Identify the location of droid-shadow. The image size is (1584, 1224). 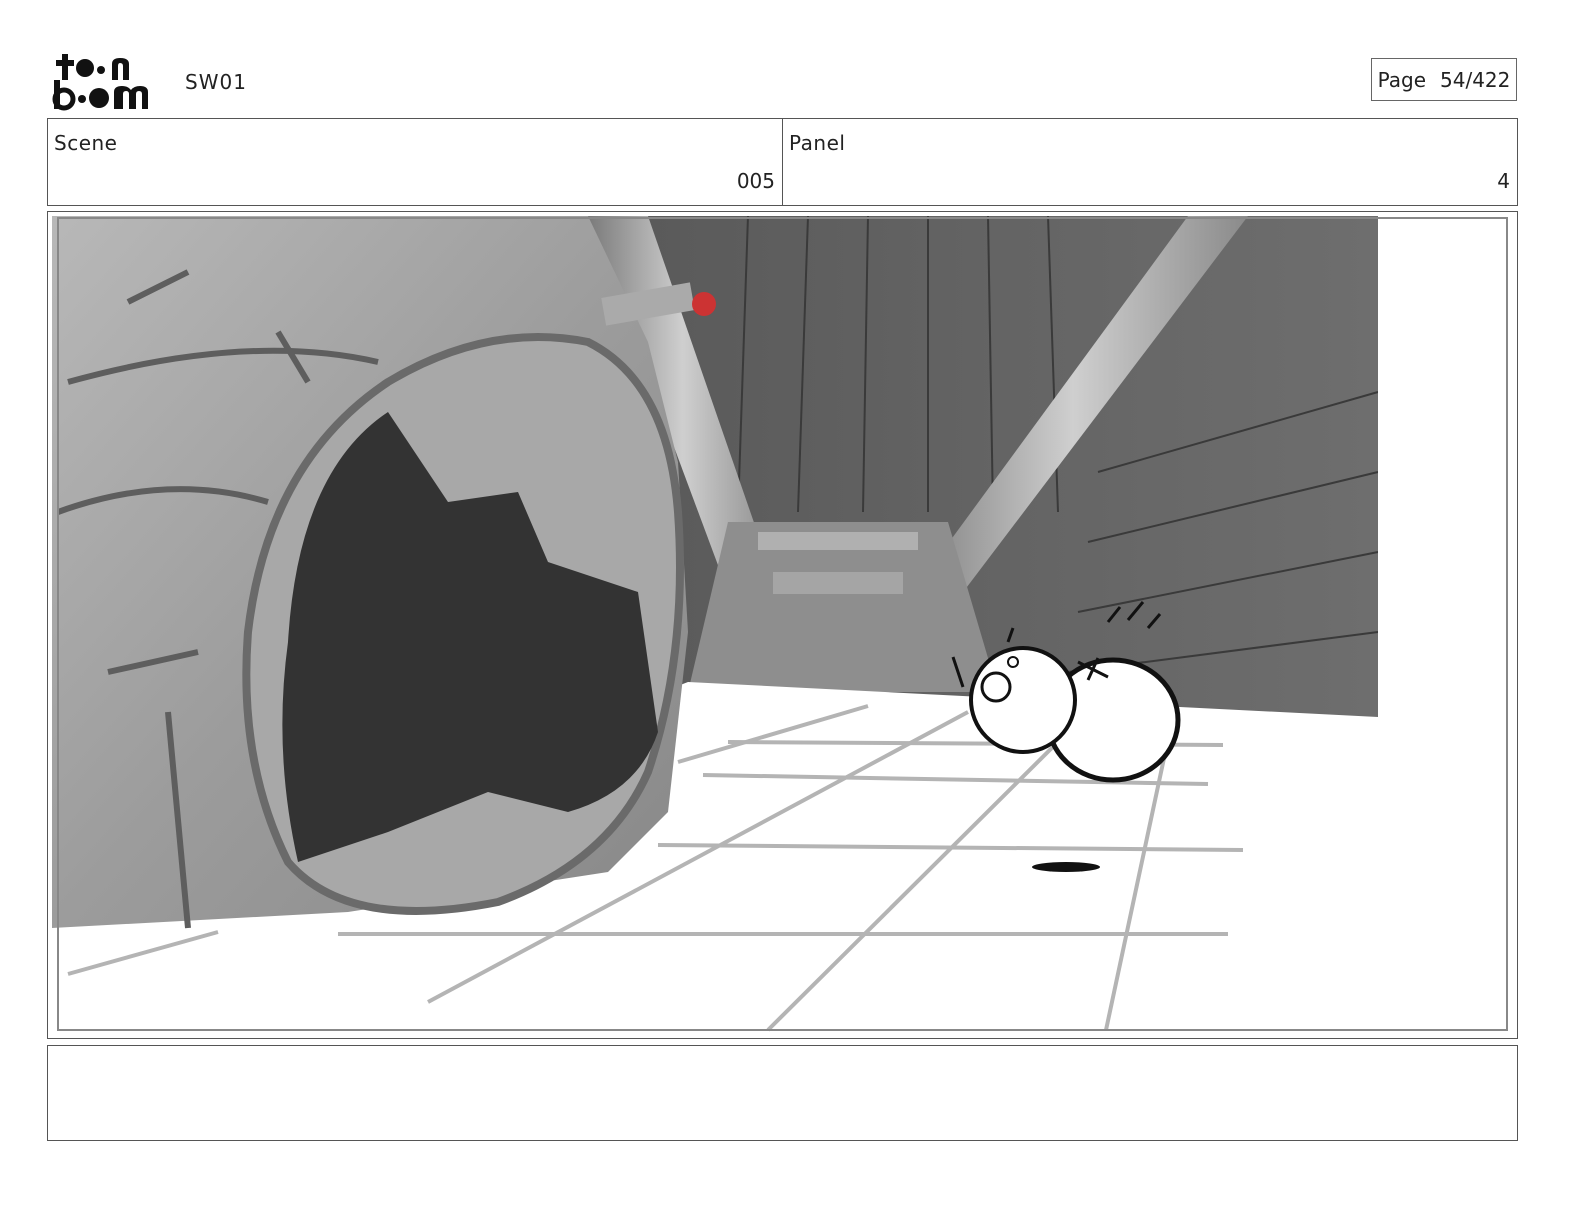
(1066, 867).